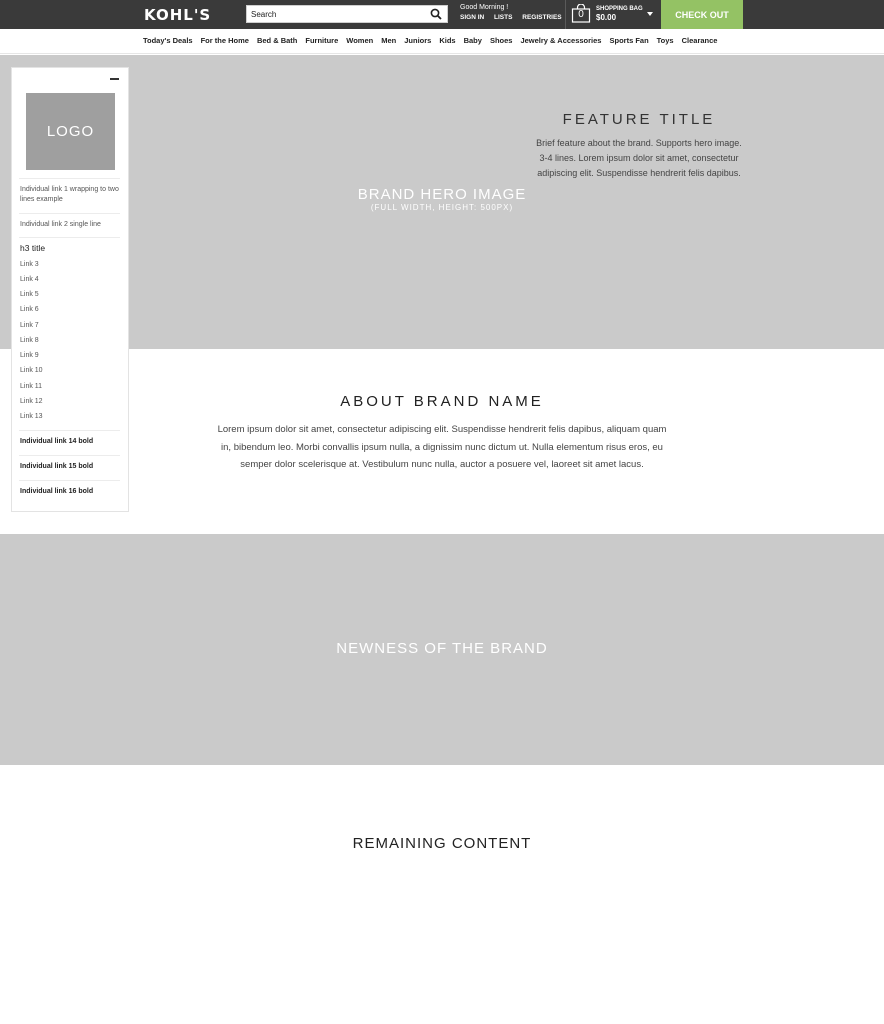 The height and width of the screenshot is (1024, 884). Describe the element at coordinates (388, 40) in the screenshot. I see `nav-men: Men` at that location.